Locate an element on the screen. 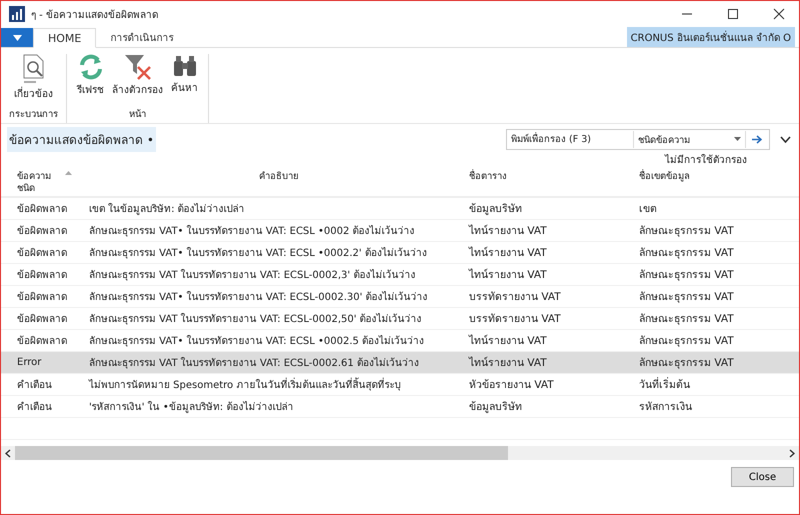  close-button: Close is located at coordinates (762, 477).